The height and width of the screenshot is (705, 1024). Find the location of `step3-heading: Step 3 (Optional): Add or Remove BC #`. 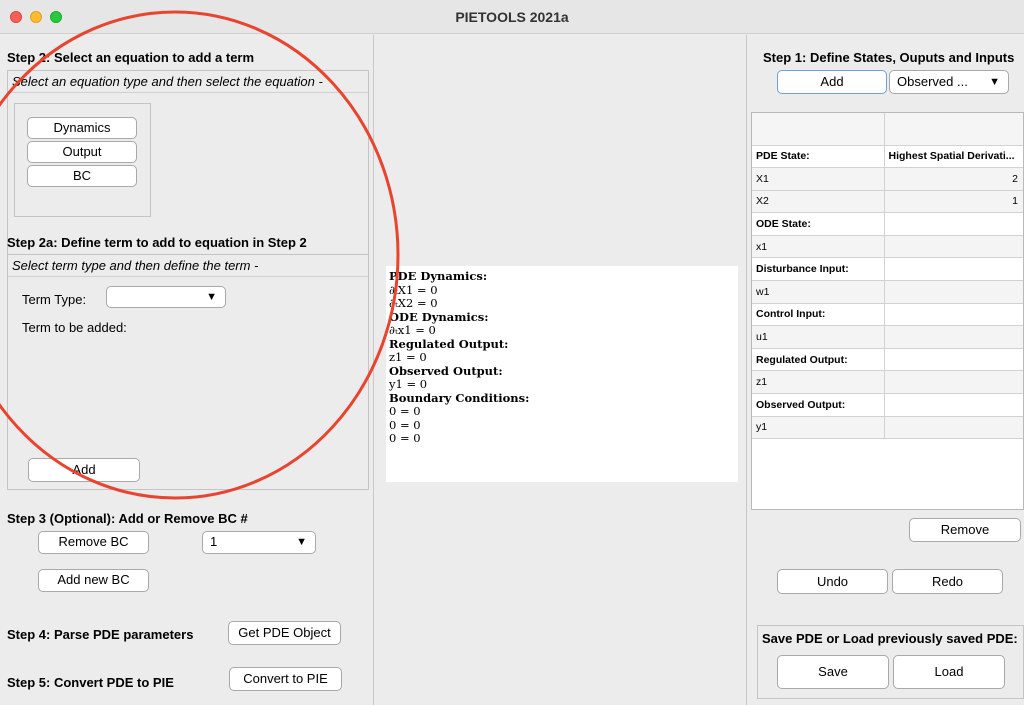

step3-heading: Step 3 (Optional): Add or Remove BC # is located at coordinates (127, 518).